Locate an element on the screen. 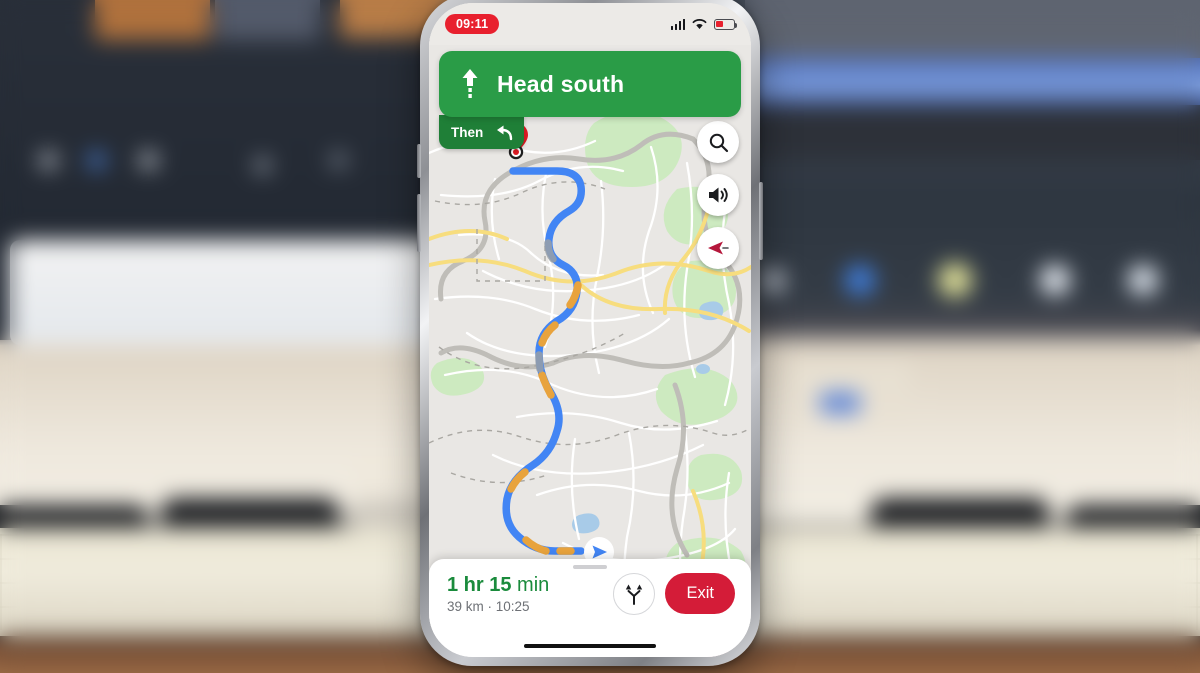 The width and height of the screenshot is (1200, 673). navigation-instruction: Head south is located at coordinates (561, 83).